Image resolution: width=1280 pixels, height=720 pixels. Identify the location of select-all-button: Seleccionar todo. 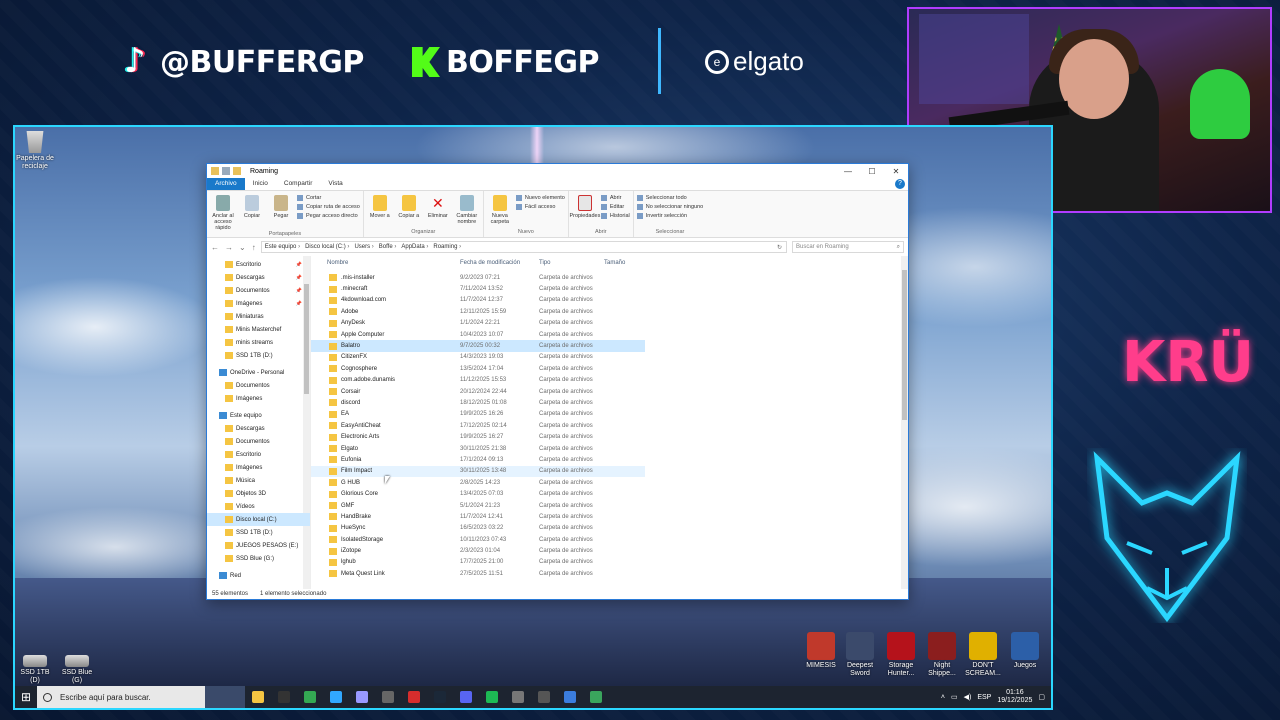
(669, 198).